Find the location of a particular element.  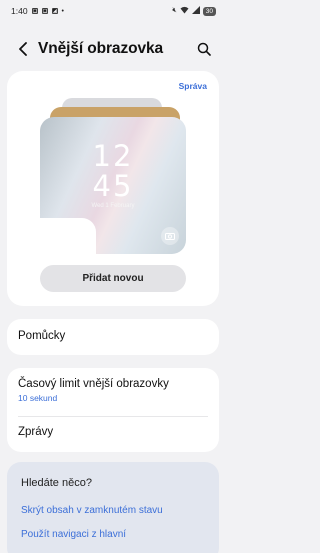

status-bar: 1:40 ▣ ▣ ◩ • 🔇︎ 30 is located at coordinates (113, 11).